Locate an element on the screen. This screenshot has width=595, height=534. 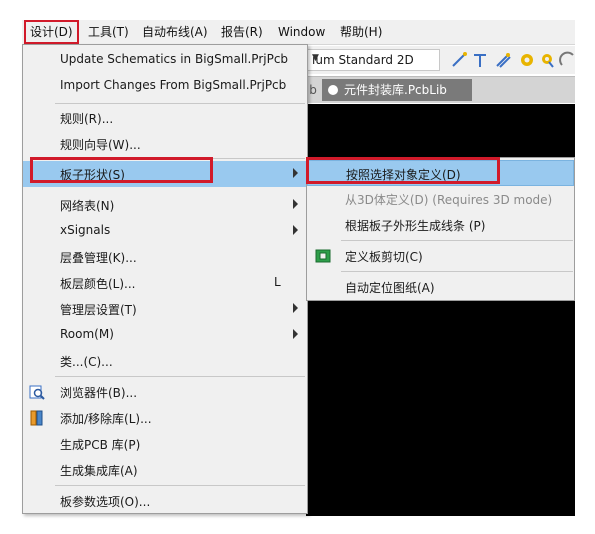
menu-item-label: Update Schematics in BigSmall.PrjPcb is located at coordinates (174, 59).